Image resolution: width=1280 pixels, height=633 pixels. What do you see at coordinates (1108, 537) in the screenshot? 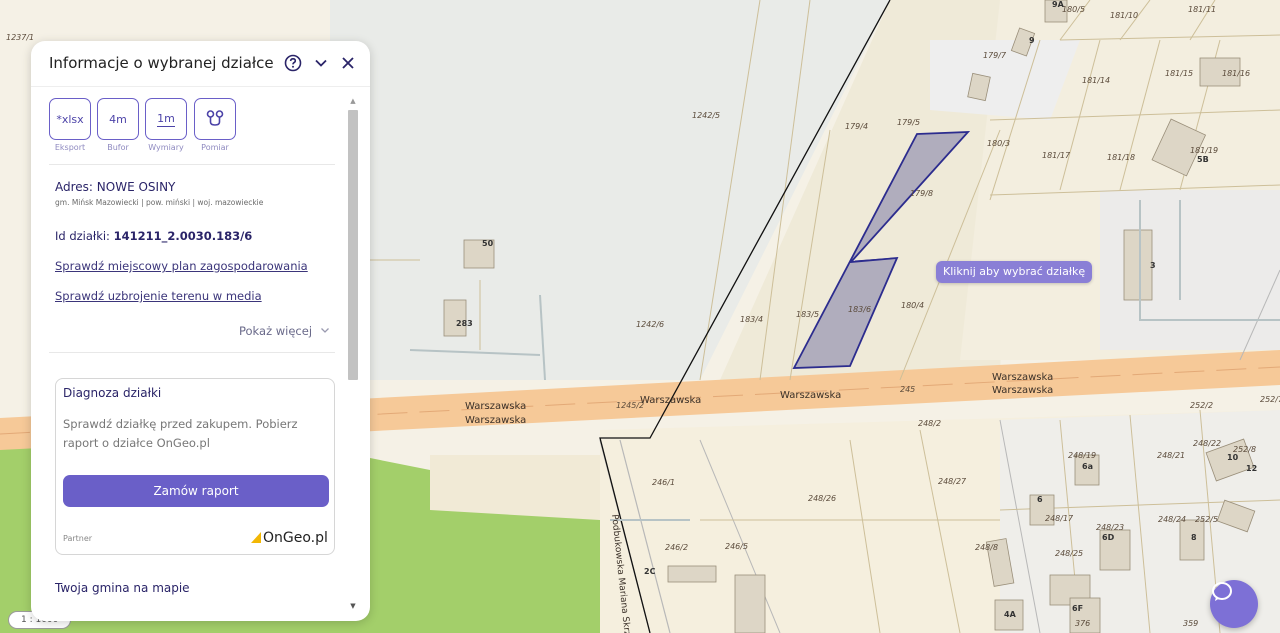
I see `building-label: 6D` at bounding box center [1108, 537].